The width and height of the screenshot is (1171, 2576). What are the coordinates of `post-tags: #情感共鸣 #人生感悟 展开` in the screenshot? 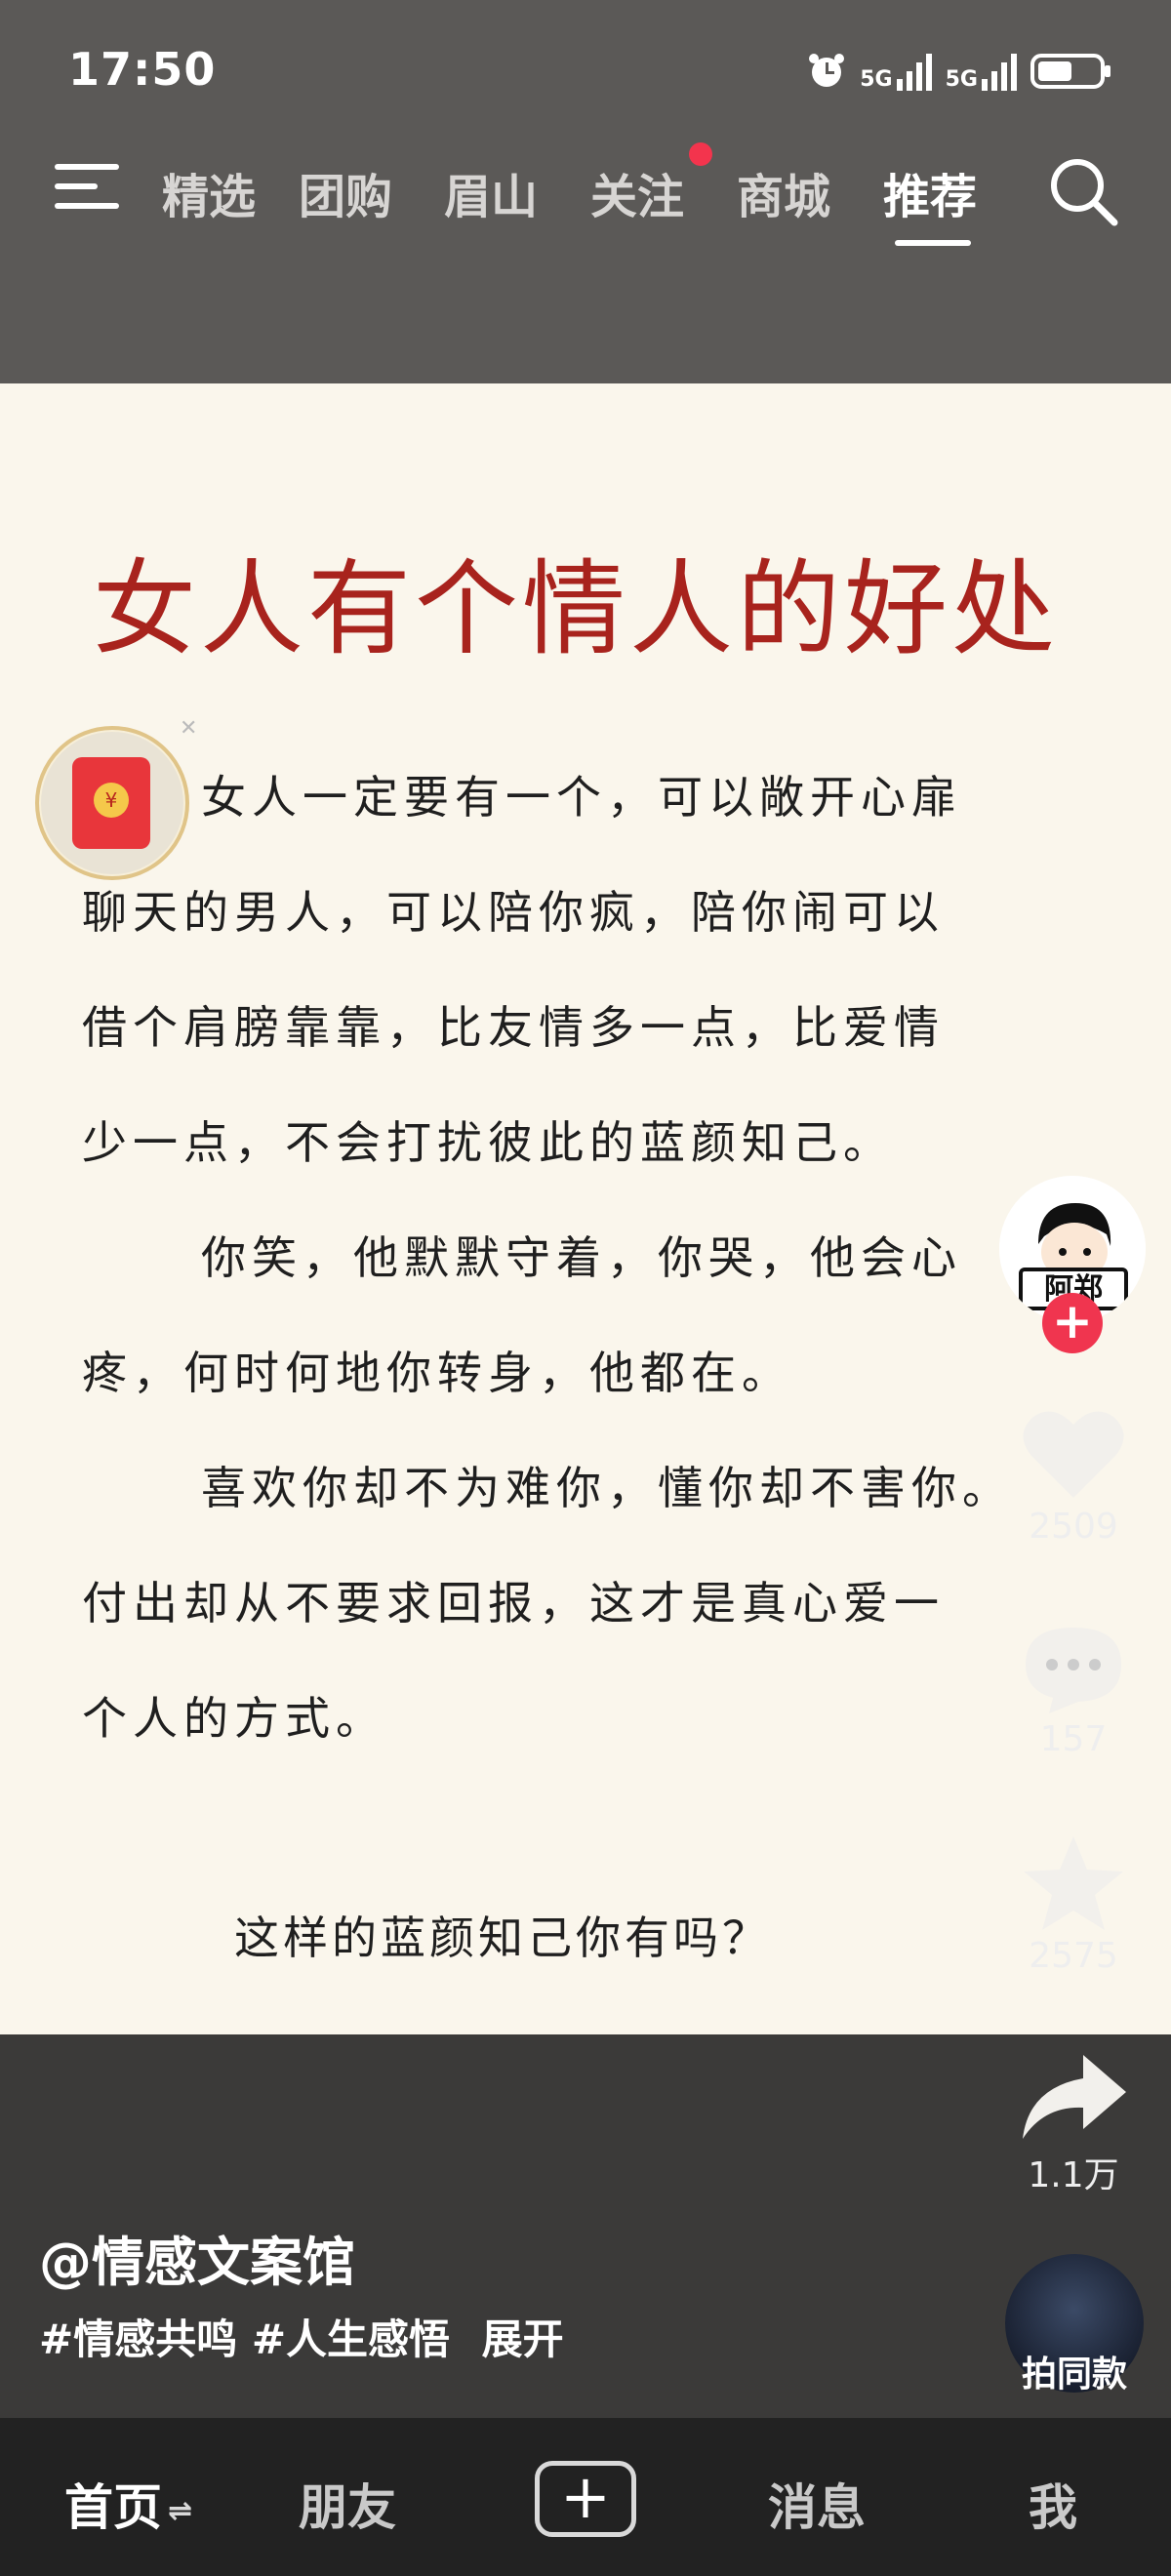 It's located at (301, 2336).